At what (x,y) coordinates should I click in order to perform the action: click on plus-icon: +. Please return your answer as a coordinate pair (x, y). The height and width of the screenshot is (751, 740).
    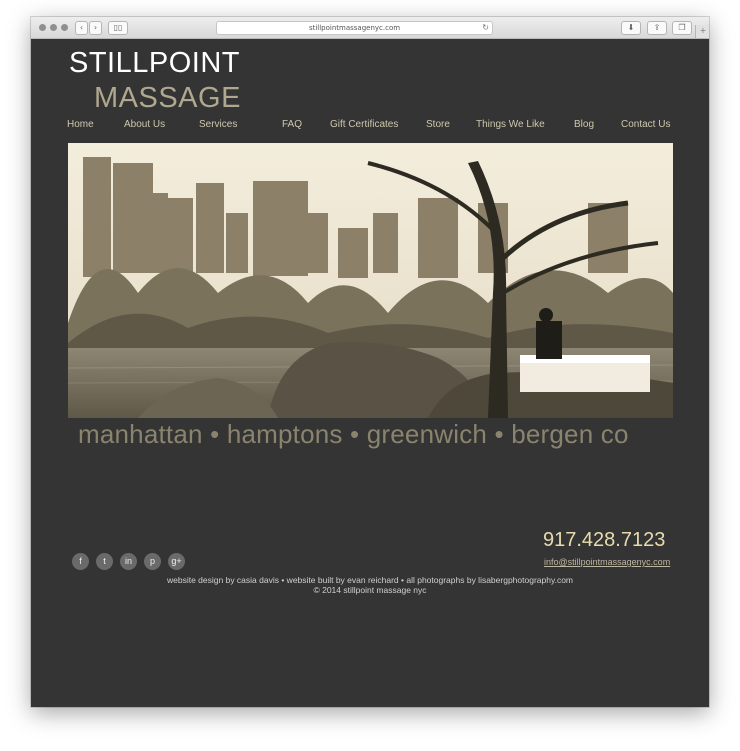
    Looking at the image, I should click on (703, 30).